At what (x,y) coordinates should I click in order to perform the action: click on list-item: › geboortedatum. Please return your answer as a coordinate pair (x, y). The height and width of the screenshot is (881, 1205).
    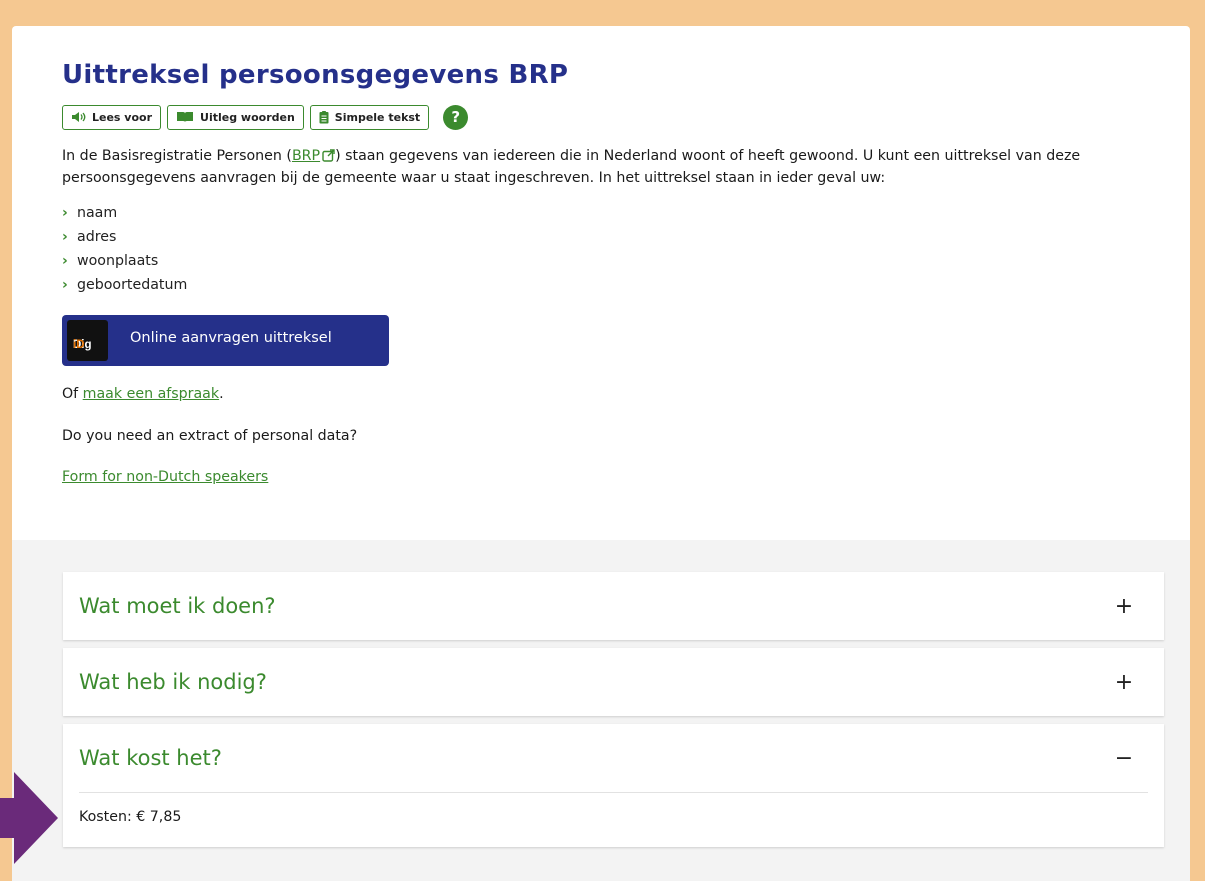
    Looking at the image, I should click on (601, 285).